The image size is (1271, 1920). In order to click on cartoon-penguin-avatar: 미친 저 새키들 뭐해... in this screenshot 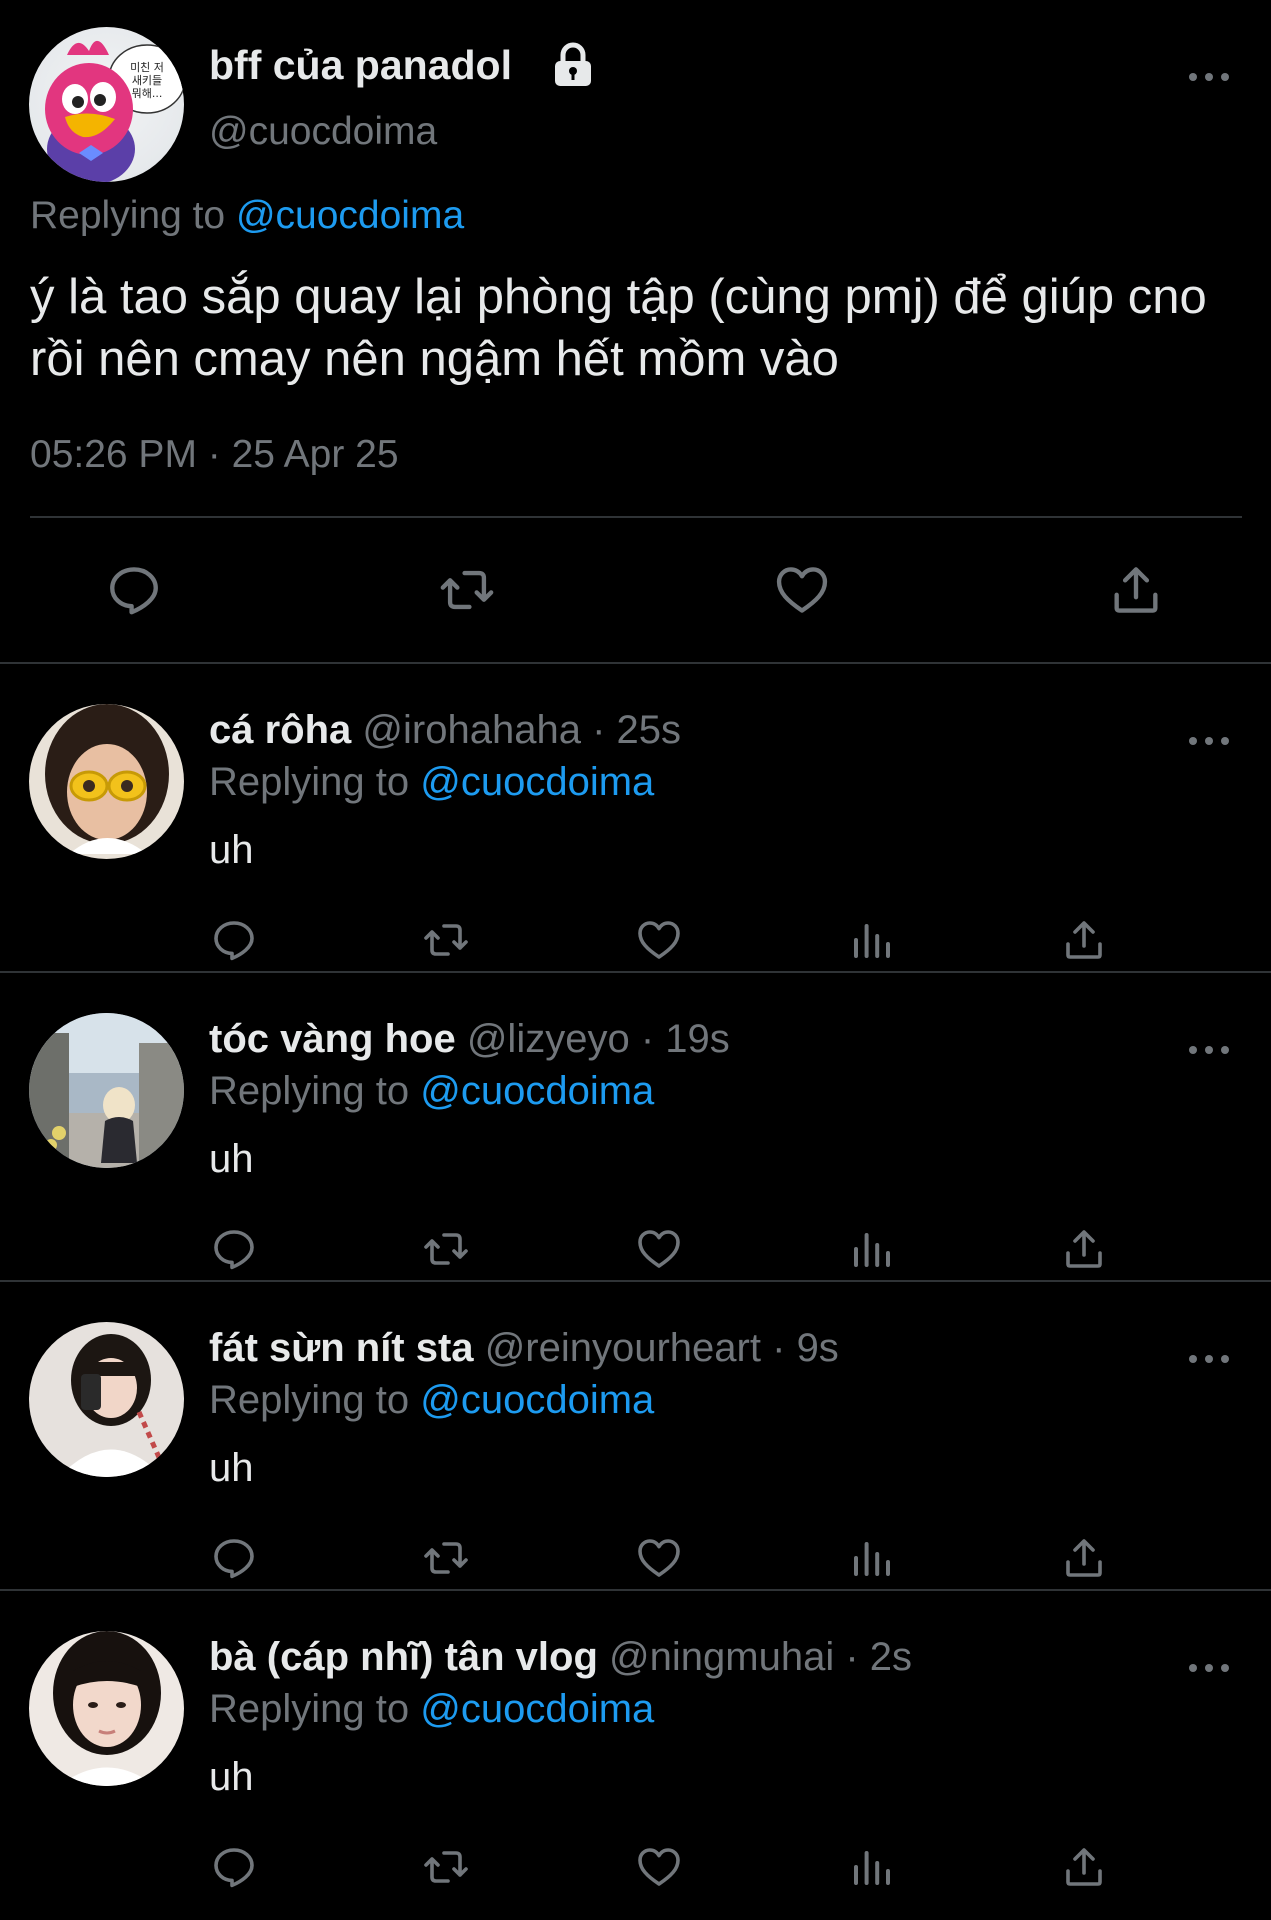, I will do `click(114, 111)`.